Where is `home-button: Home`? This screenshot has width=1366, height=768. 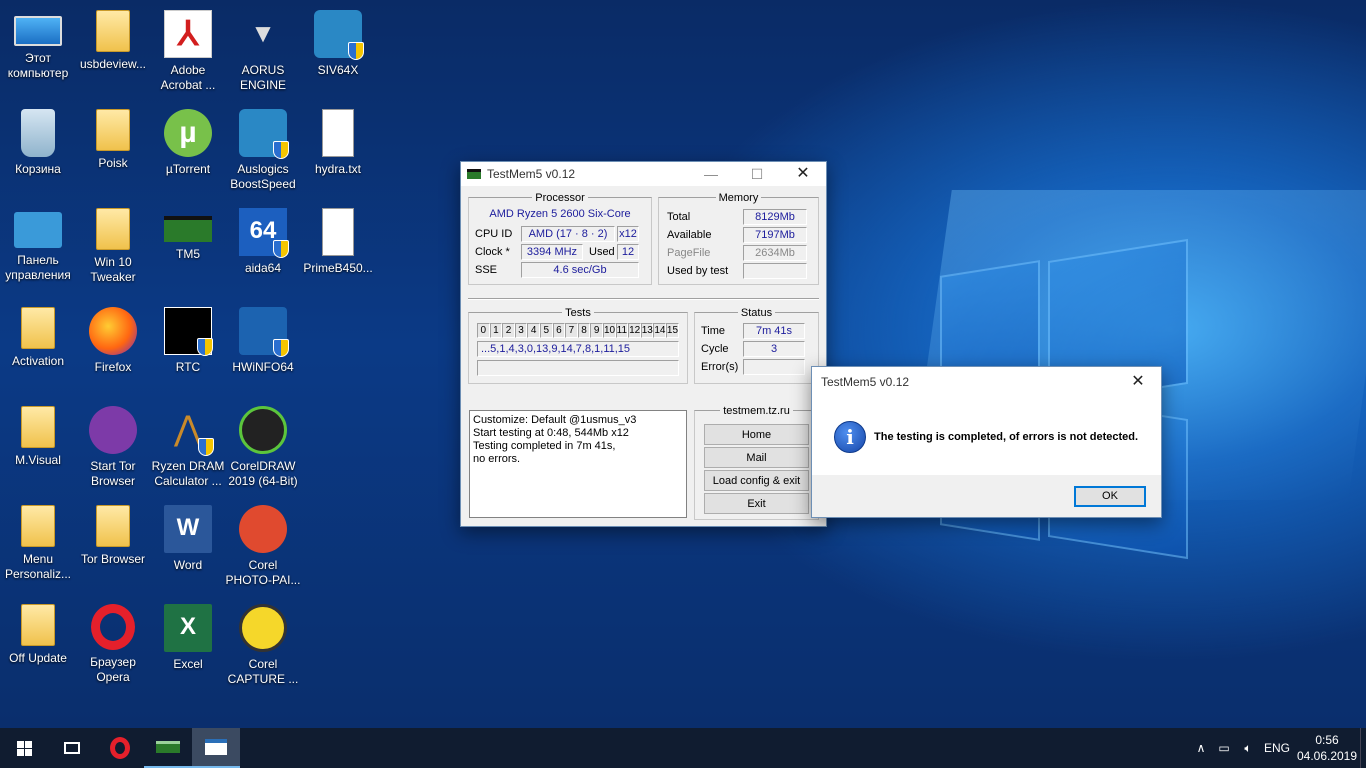
home-button: Home is located at coordinates (756, 434).